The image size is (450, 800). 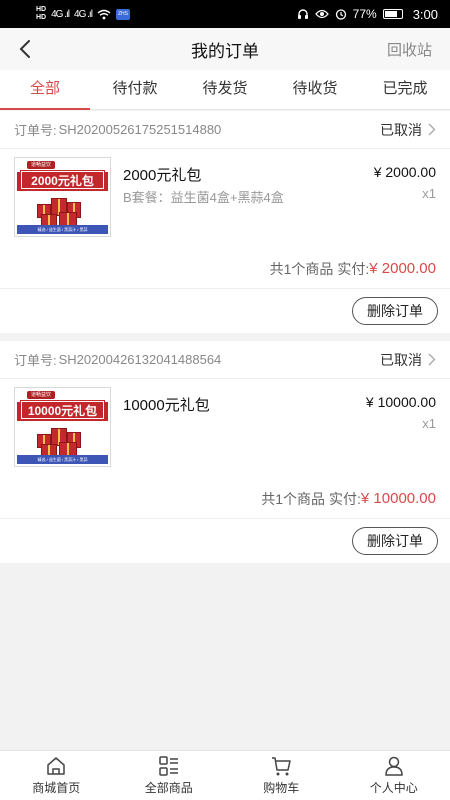 I want to click on product-image: 道畅益饮 2000元礼包 精选 / 益生菌 / 黑蒜汁 / 黑蒜, so click(x=62, y=197).